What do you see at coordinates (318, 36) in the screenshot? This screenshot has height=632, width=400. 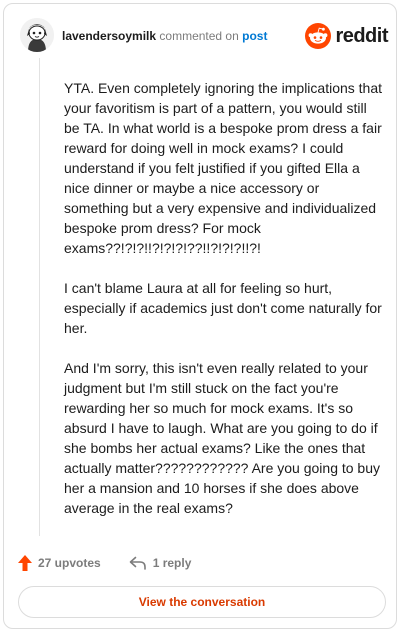 I see `reddit-logo-icon` at bounding box center [318, 36].